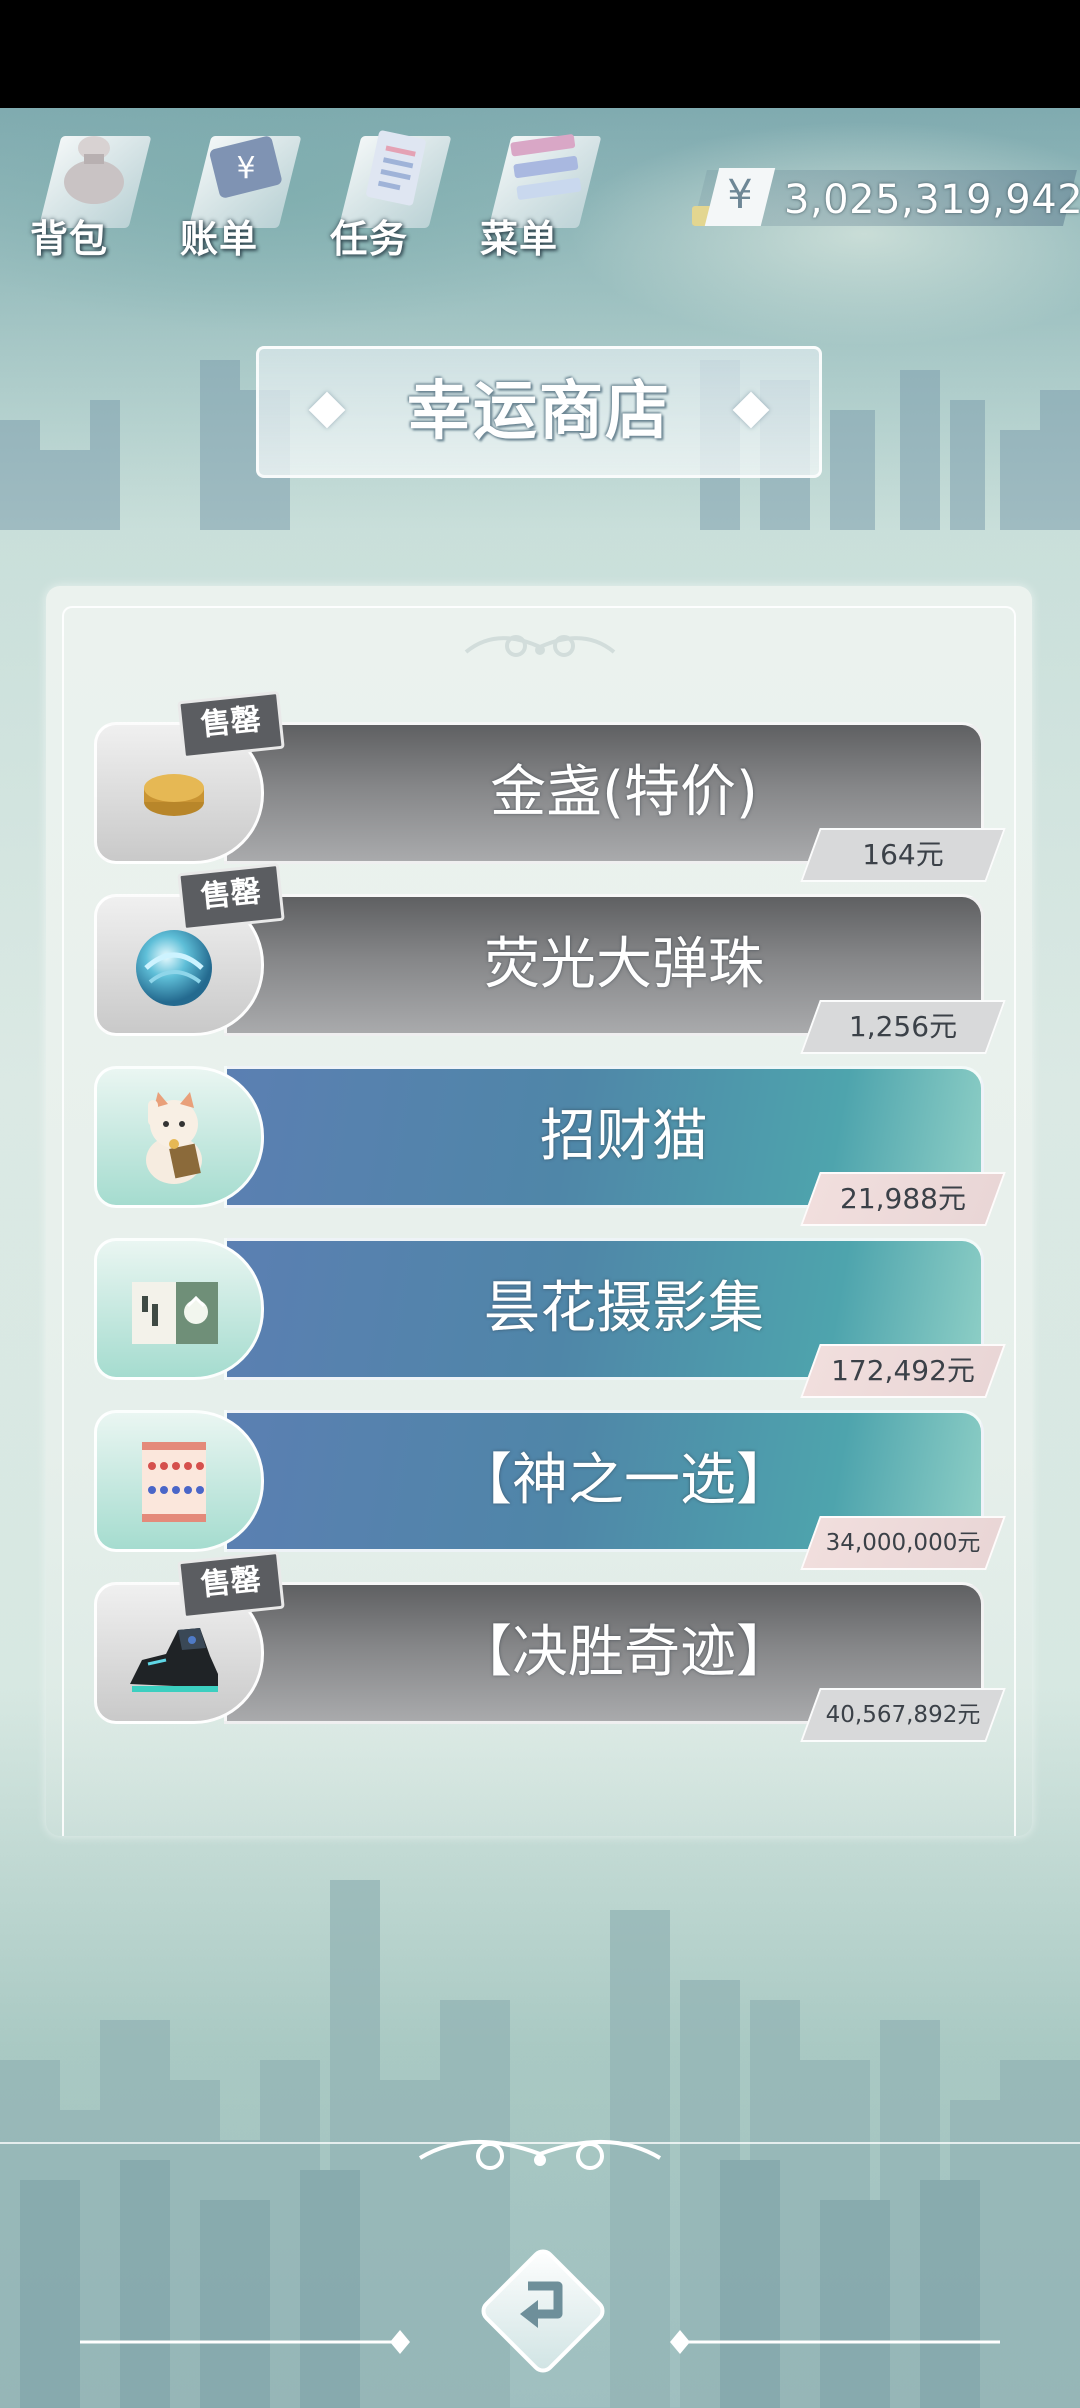 This screenshot has width=1080, height=2408. I want to click on menu-task-button: 任务, so click(391, 189).